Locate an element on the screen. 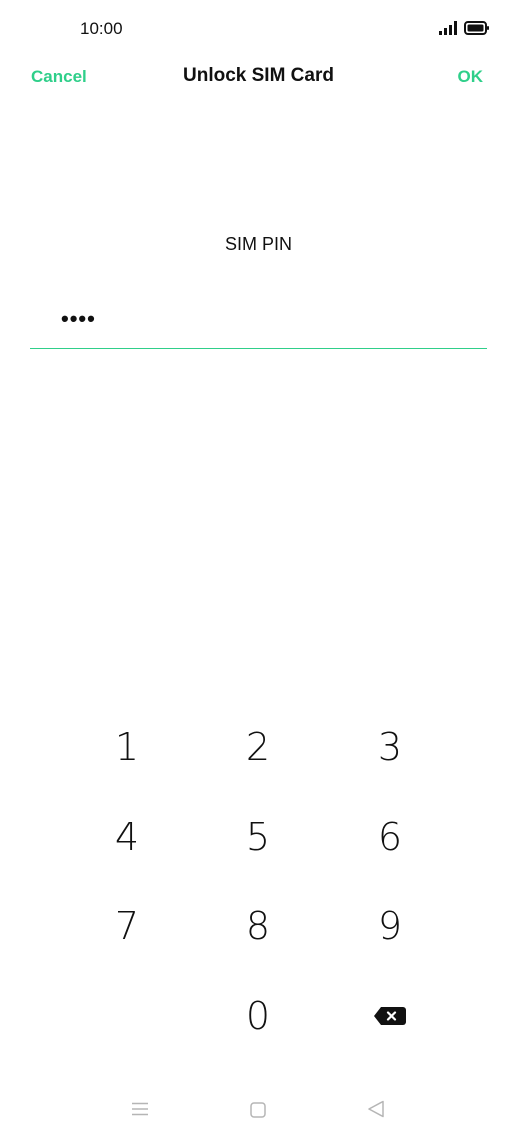 This screenshot has height=1138, width=517. status-bar: 10:00 is located at coordinates (258, 29).